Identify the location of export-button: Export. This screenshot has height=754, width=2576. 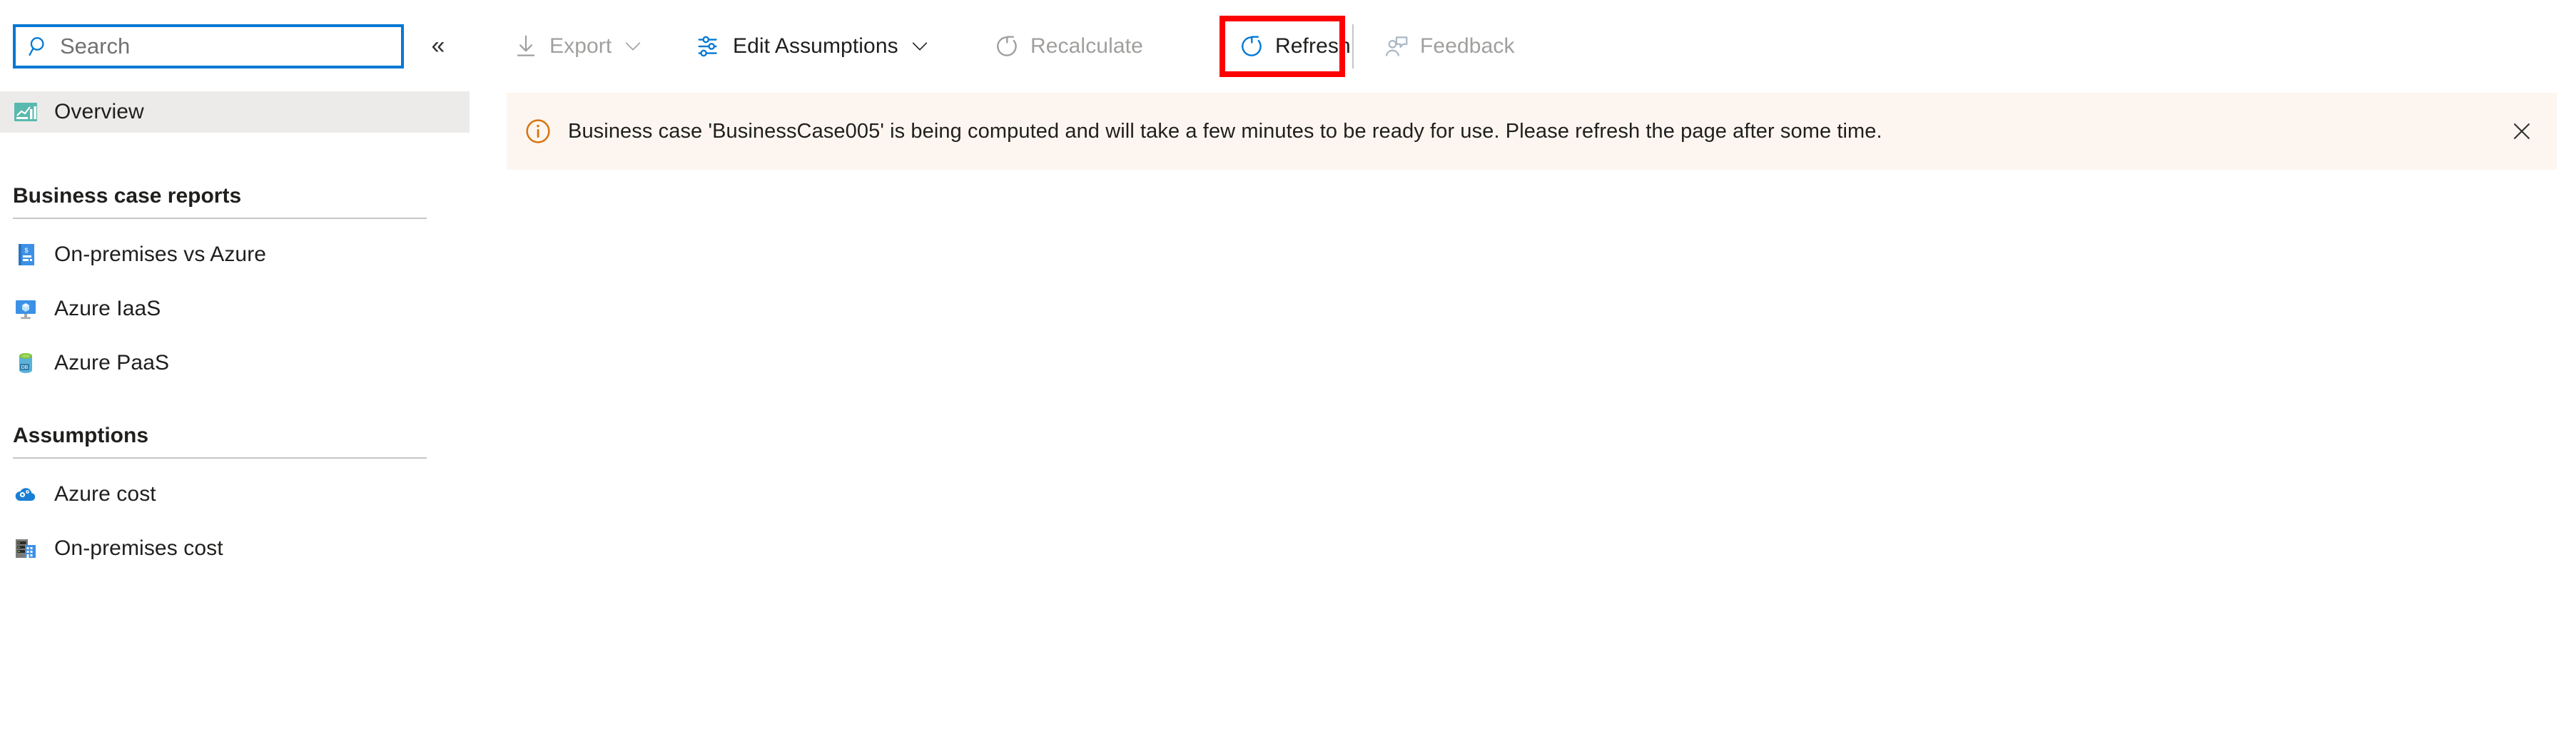
(577, 46).